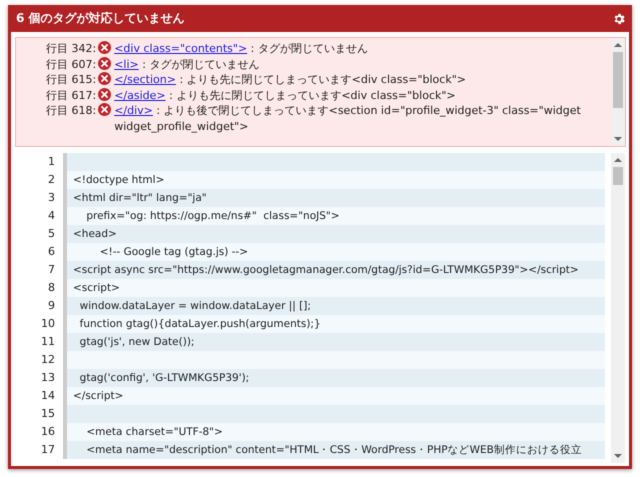  What do you see at coordinates (48, 432) in the screenshot?
I see `line-number: 16` at bounding box center [48, 432].